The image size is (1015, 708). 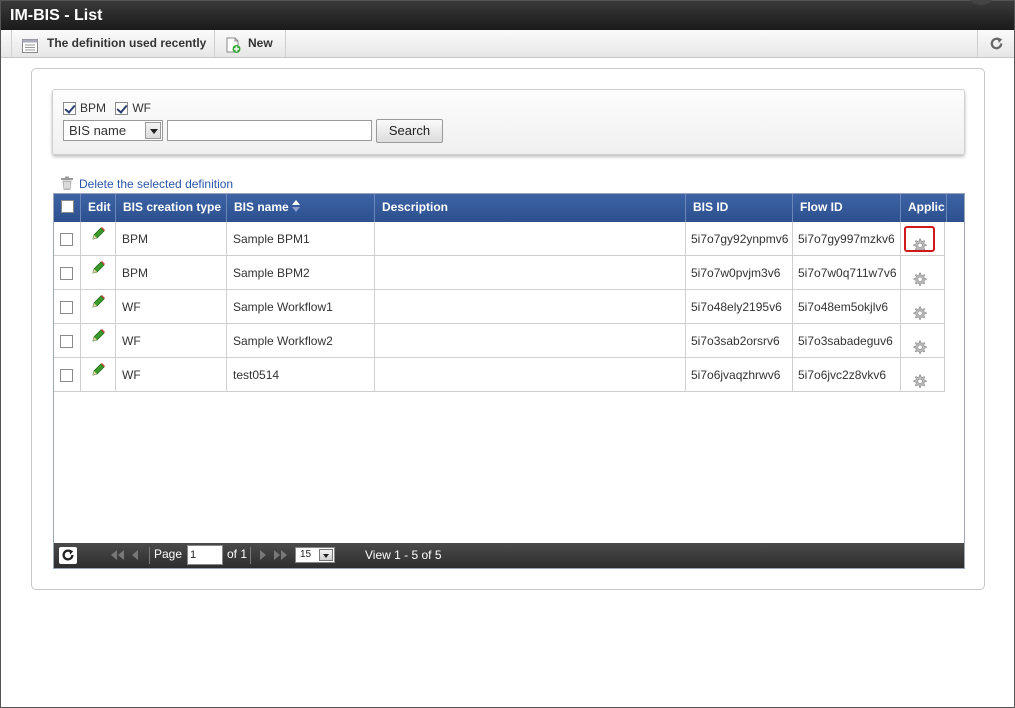 What do you see at coordinates (530, 208) in the screenshot?
I see `column-header-description: Description` at bounding box center [530, 208].